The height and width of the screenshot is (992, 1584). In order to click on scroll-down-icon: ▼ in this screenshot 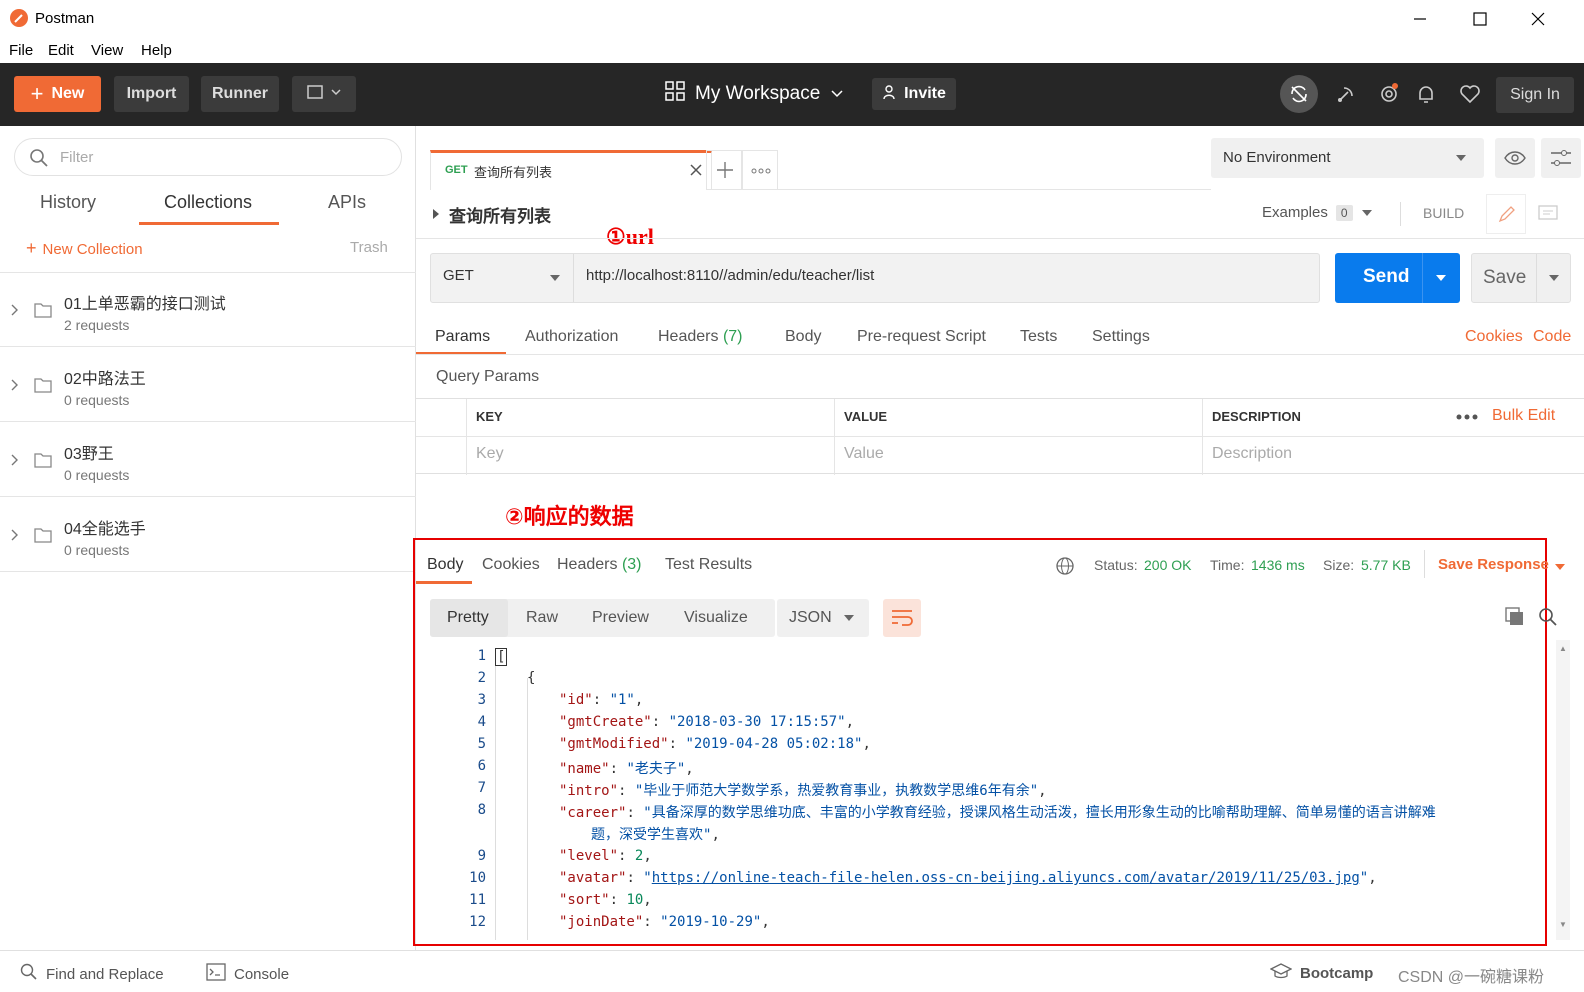, I will do `click(1563, 924)`.